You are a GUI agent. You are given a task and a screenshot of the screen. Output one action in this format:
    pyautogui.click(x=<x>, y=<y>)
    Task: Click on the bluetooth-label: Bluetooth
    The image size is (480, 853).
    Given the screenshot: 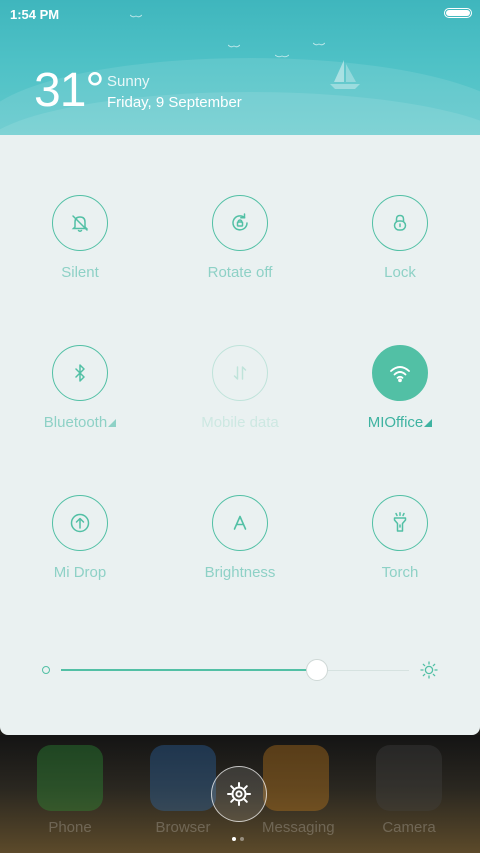 What is the action you would take?
    pyautogui.click(x=75, y=422)
    